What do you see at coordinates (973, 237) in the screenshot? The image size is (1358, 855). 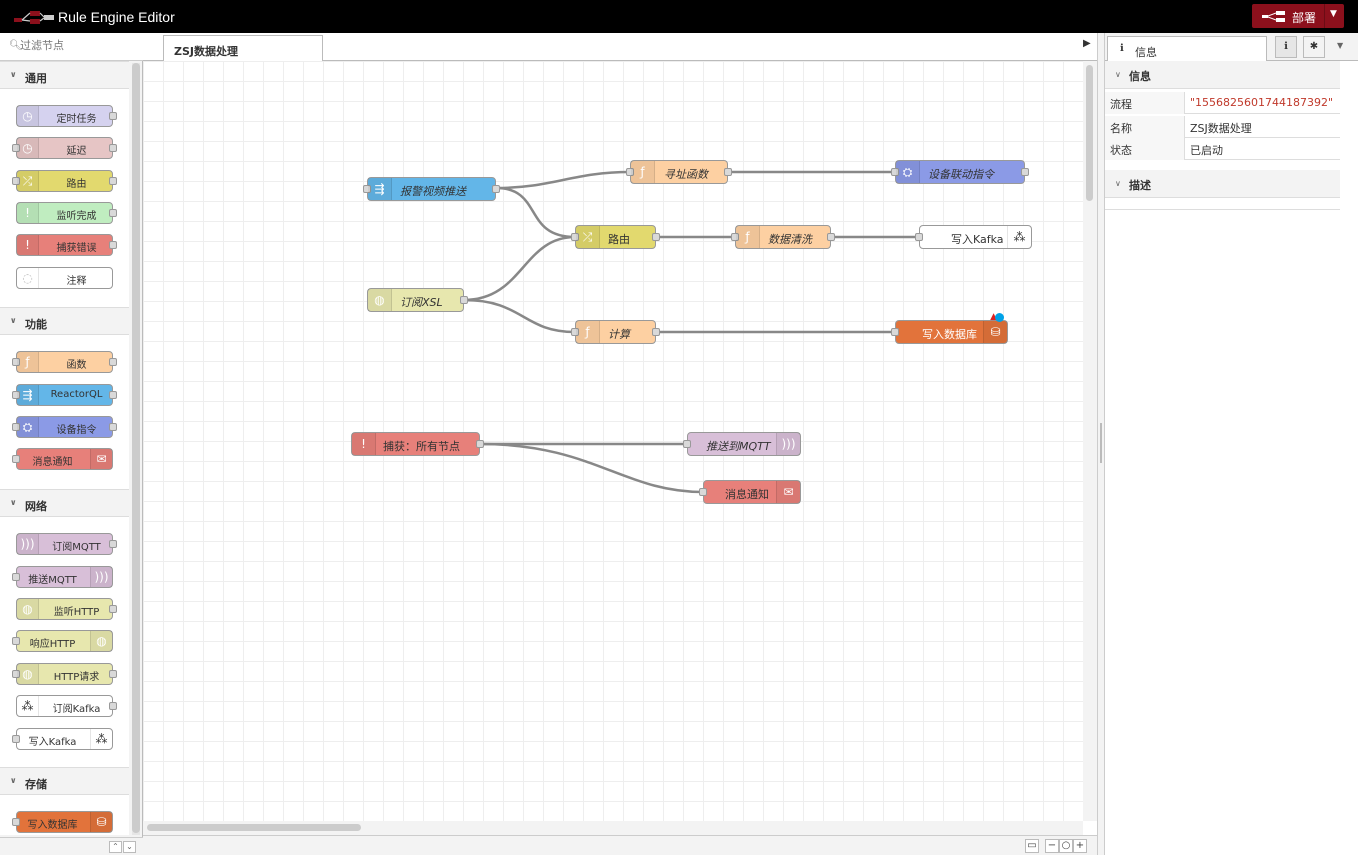 I see `flow-node-write-kafka: 写入Kafka ⁂` at bounding box center [973, 237].